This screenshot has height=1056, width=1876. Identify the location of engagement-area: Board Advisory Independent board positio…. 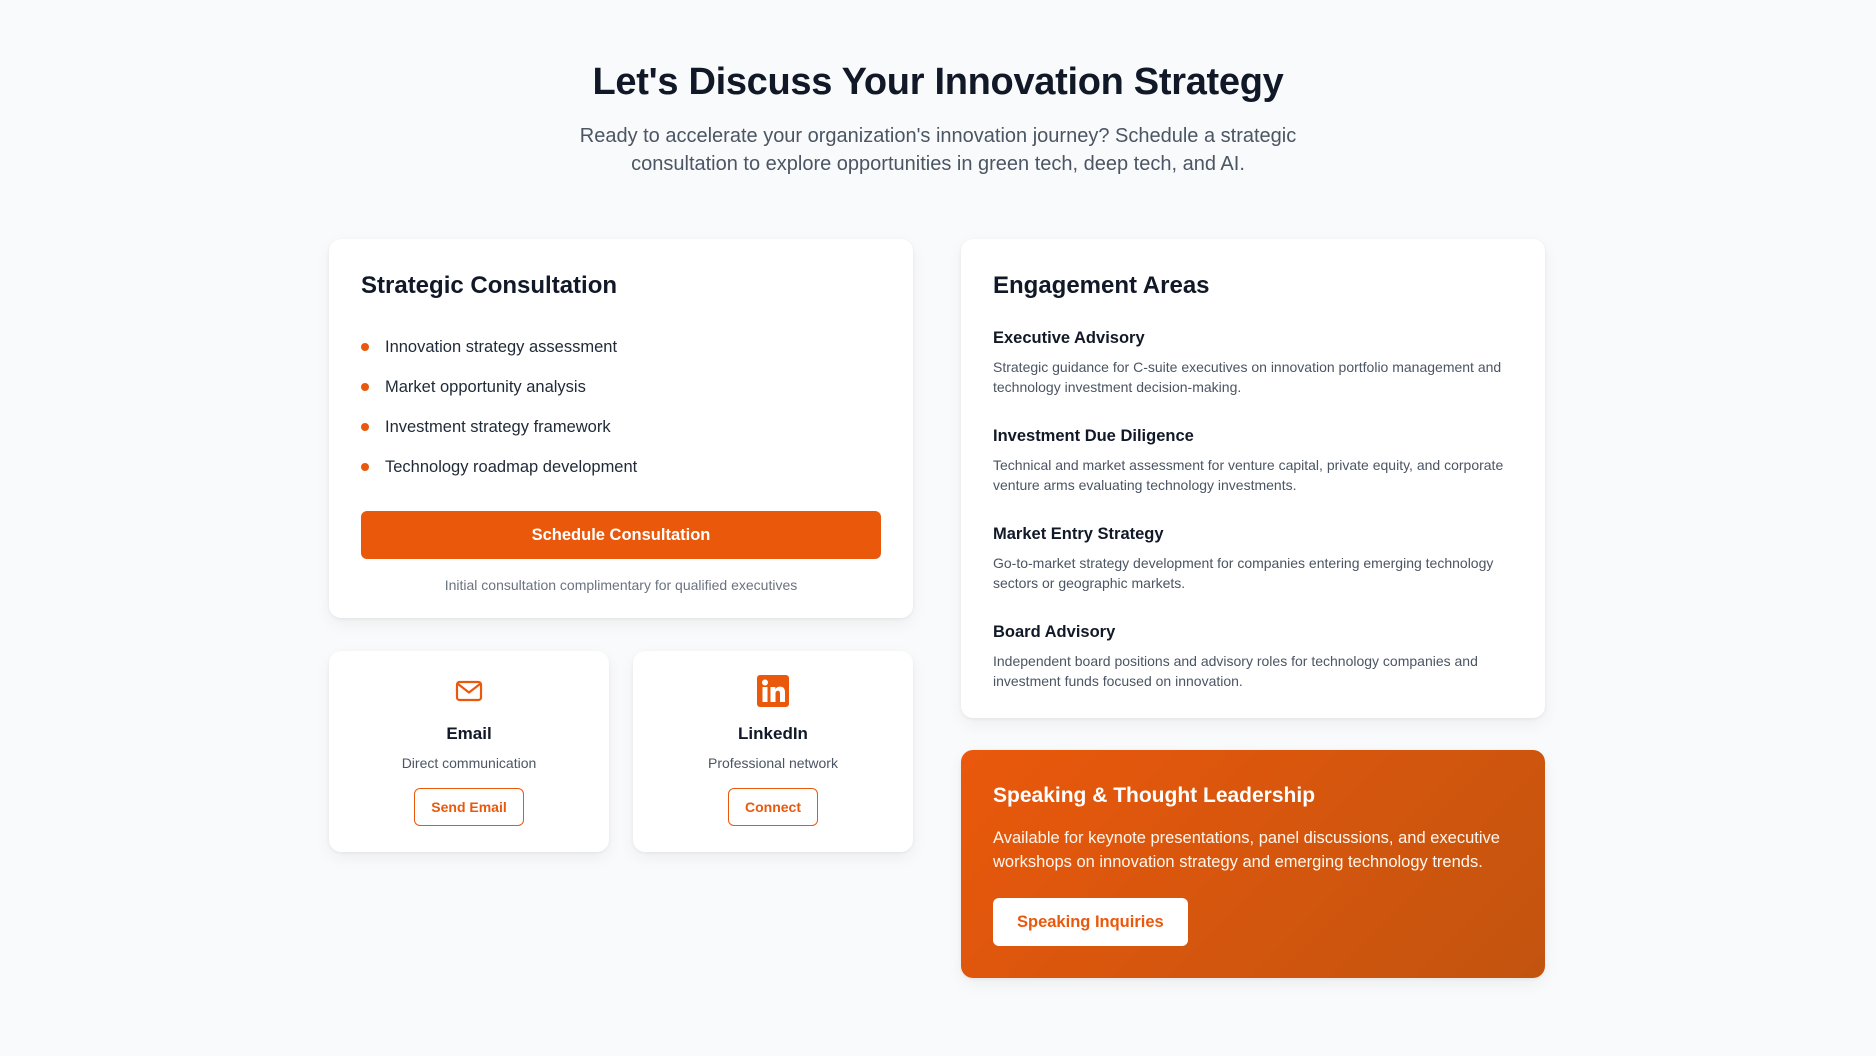
(1253, 656).